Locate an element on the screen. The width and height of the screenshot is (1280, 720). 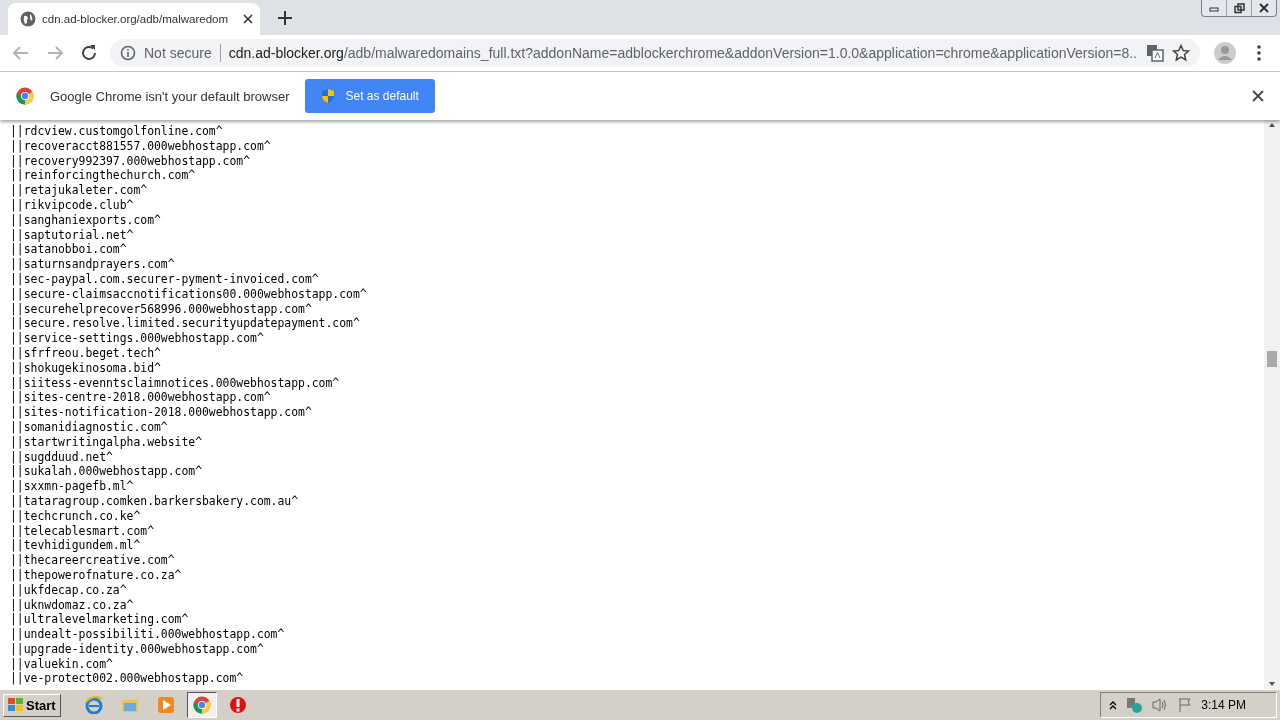
windows-logo-icon is located at coordinates (16, 705).